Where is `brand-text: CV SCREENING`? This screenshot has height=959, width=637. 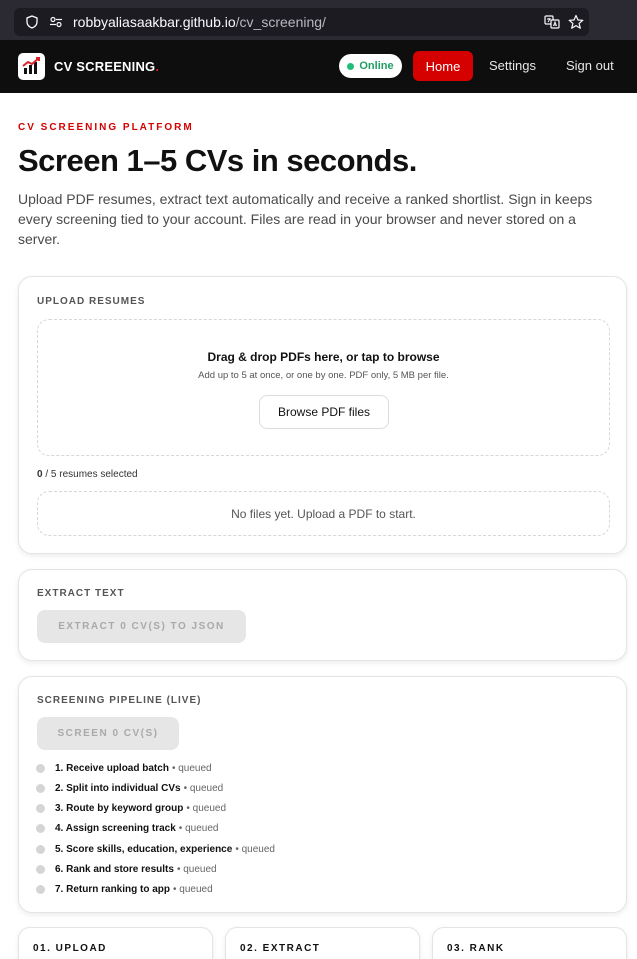 brand-text: CV SCREENING is located at coordinates (105, 66).